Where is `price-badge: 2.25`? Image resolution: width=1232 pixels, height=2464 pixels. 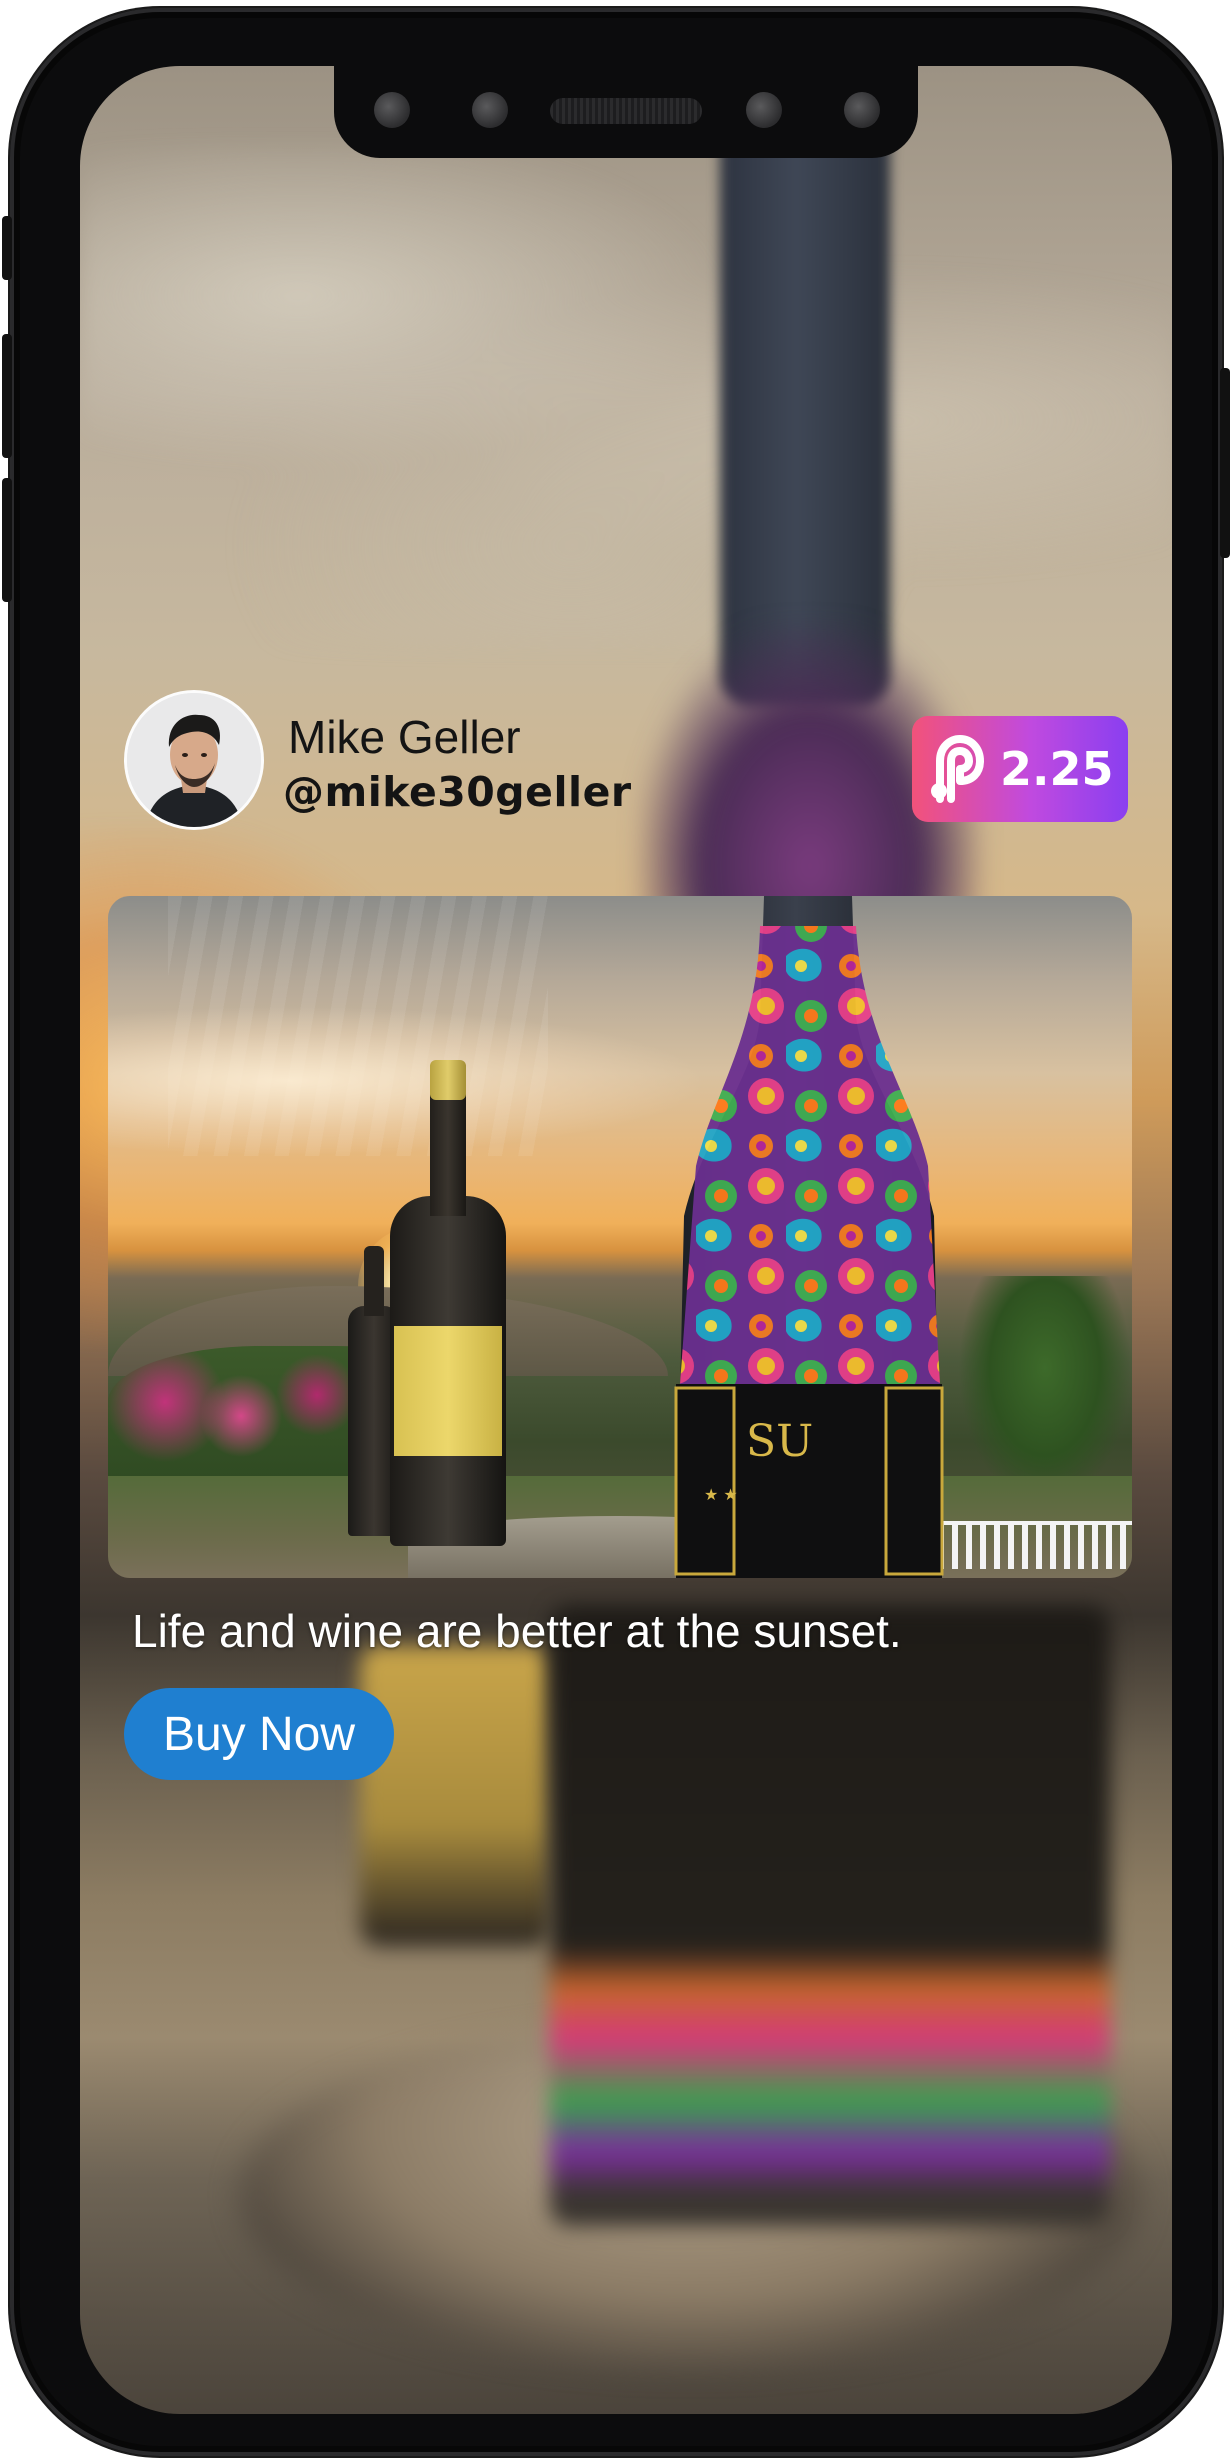
price-badge: 2.25 is located at coordinates (1020, 769).